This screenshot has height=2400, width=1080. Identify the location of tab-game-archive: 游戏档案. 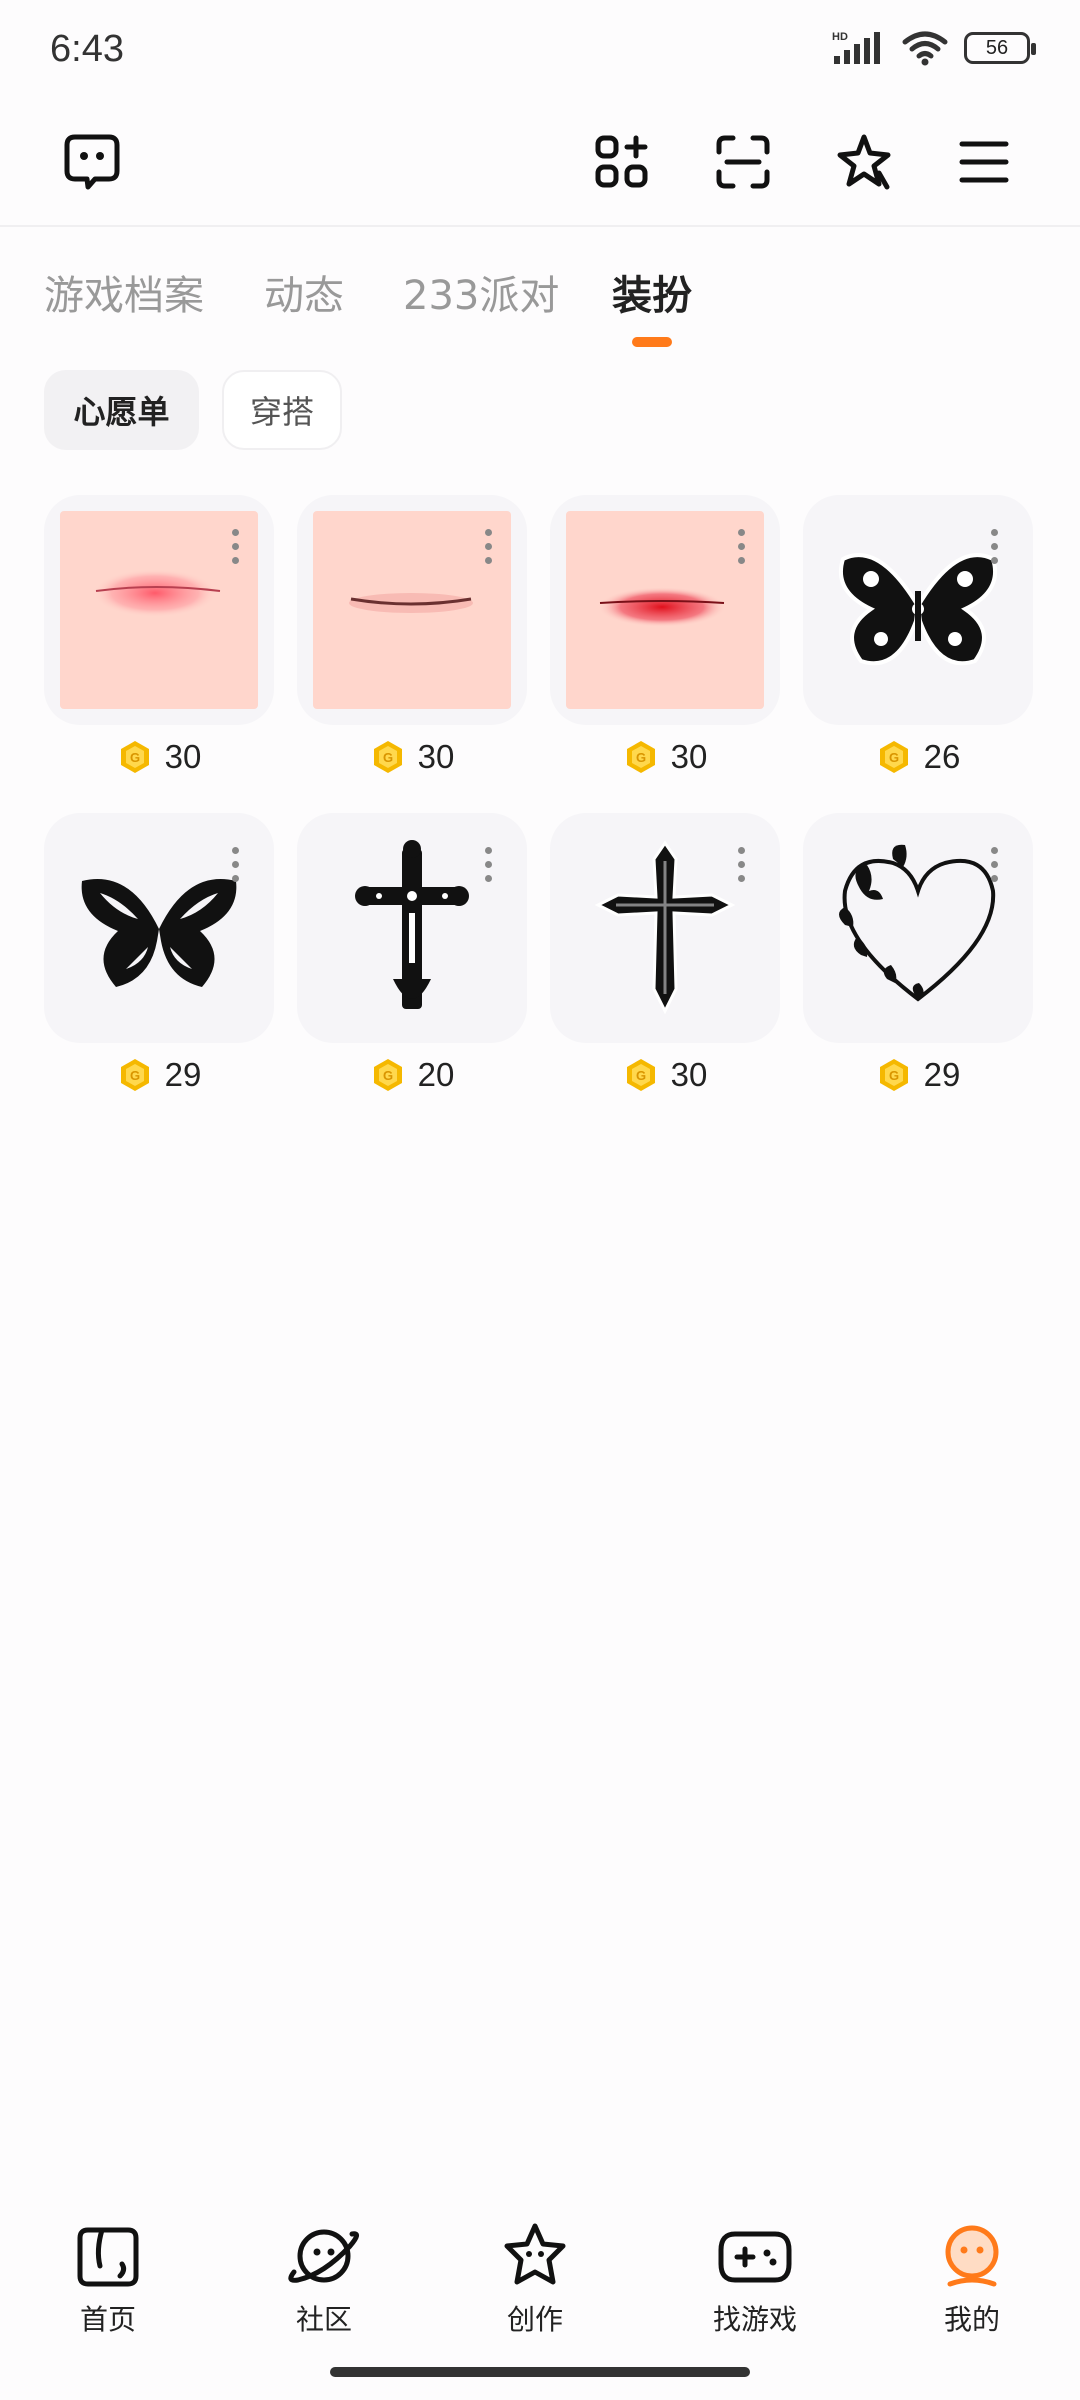
(124, 292).